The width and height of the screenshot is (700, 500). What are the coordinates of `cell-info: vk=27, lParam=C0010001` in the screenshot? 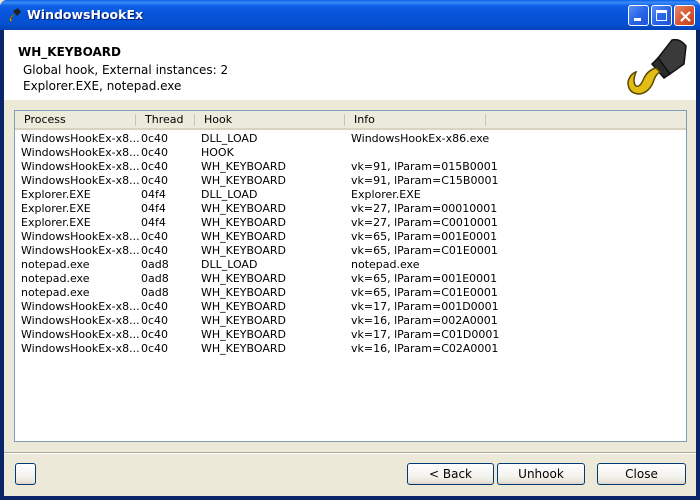 It's located at (424, 222).